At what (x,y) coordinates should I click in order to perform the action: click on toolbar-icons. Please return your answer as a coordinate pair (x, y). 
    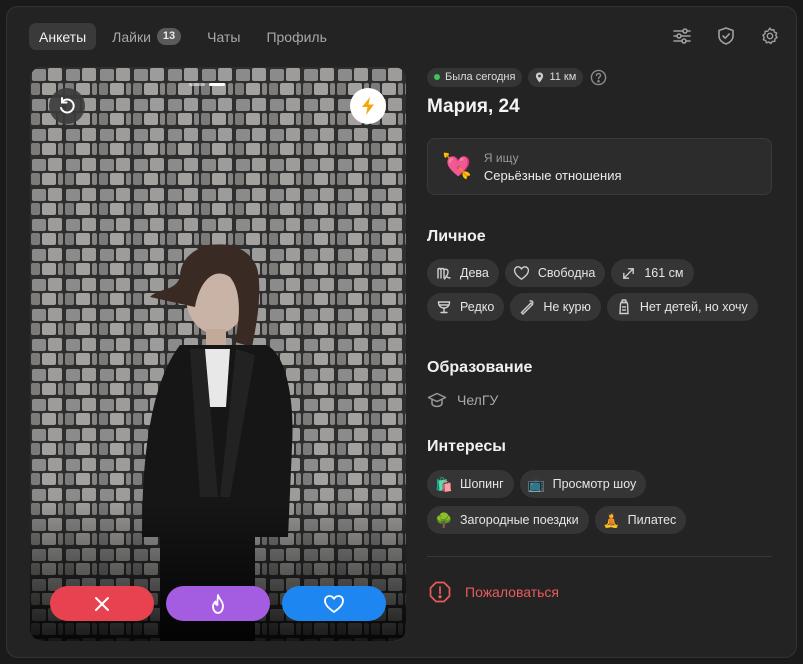
    Looking at the image, I should click on (726, 36).